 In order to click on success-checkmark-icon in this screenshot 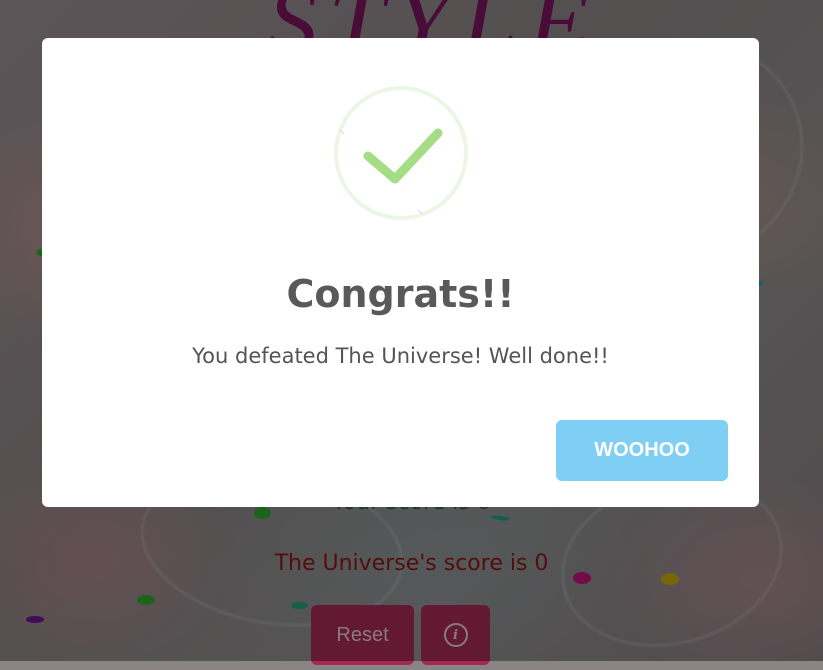, I will do `click(401, 153)`.